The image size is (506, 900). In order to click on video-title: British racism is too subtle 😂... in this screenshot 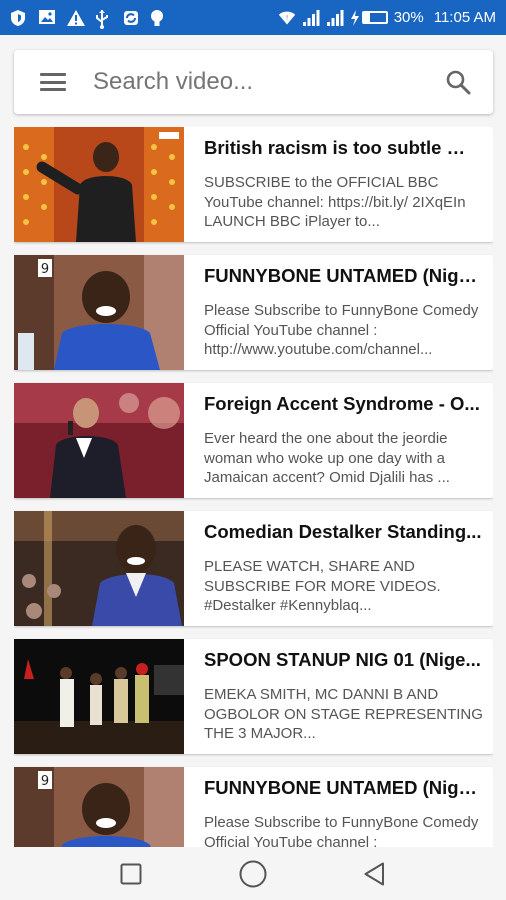, I will do `click(343, 147)`.